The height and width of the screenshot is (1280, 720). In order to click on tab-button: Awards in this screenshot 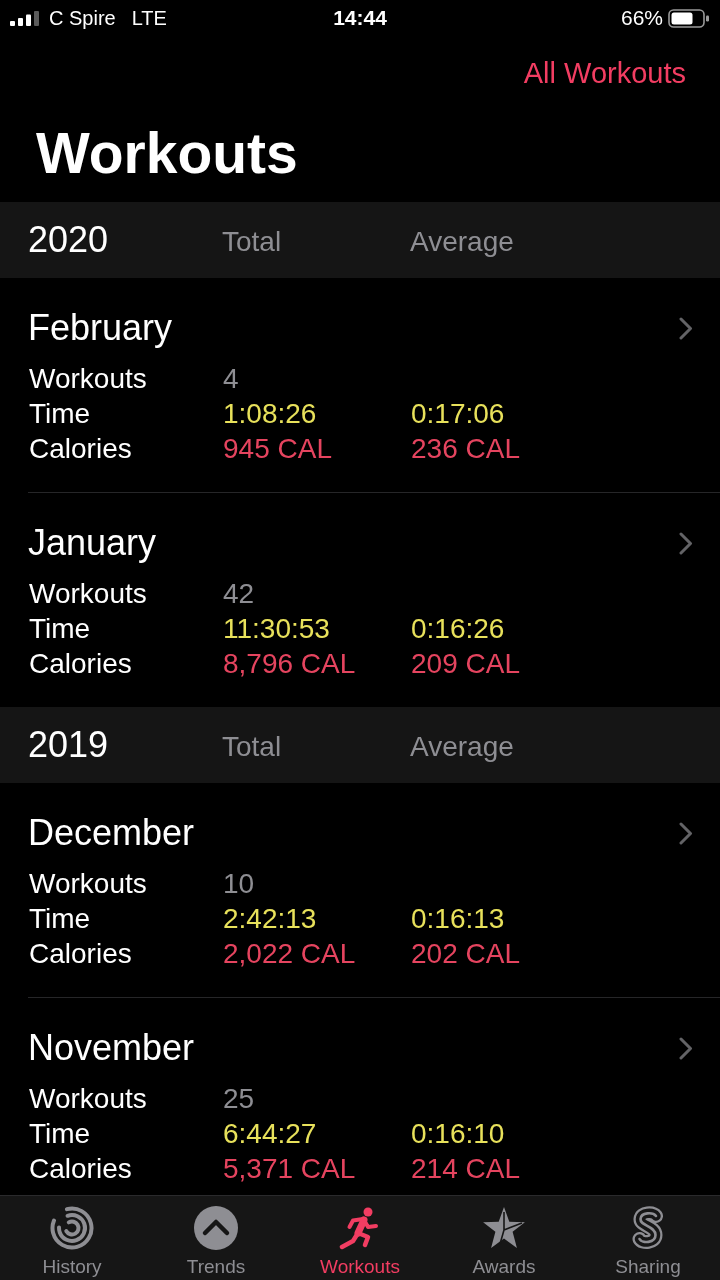, I will do `click(504, 1238)`.